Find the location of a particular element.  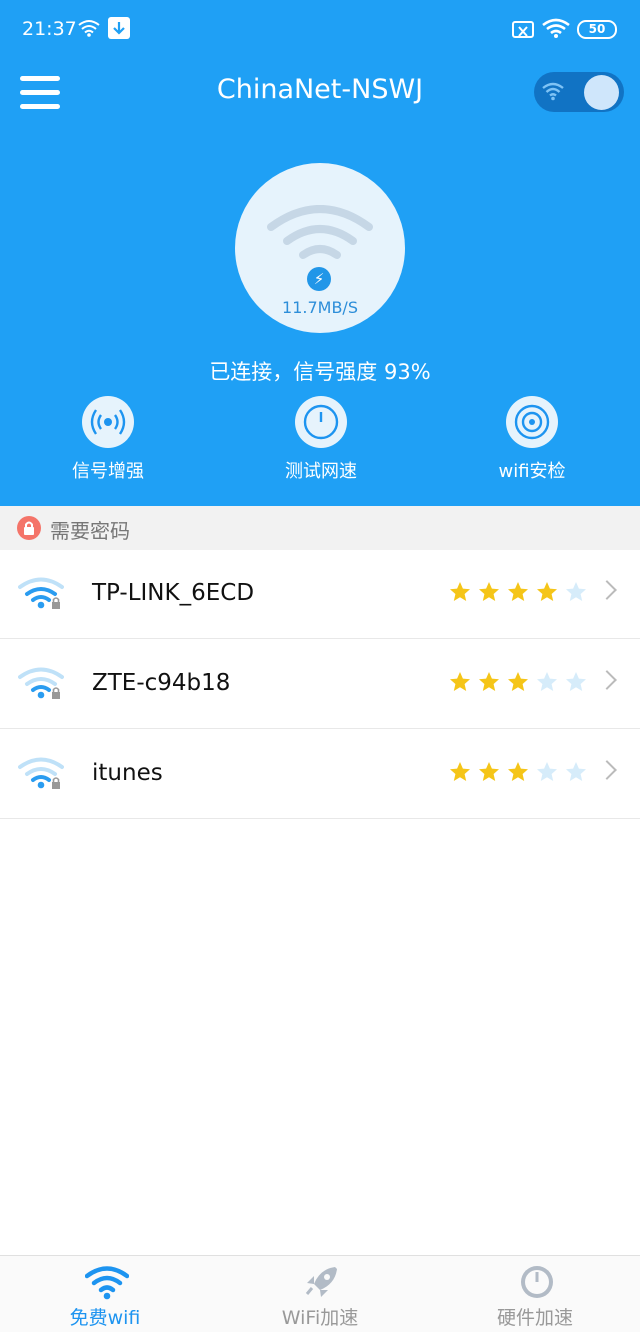

rocket-icon is located at coordinates (321, 1282).